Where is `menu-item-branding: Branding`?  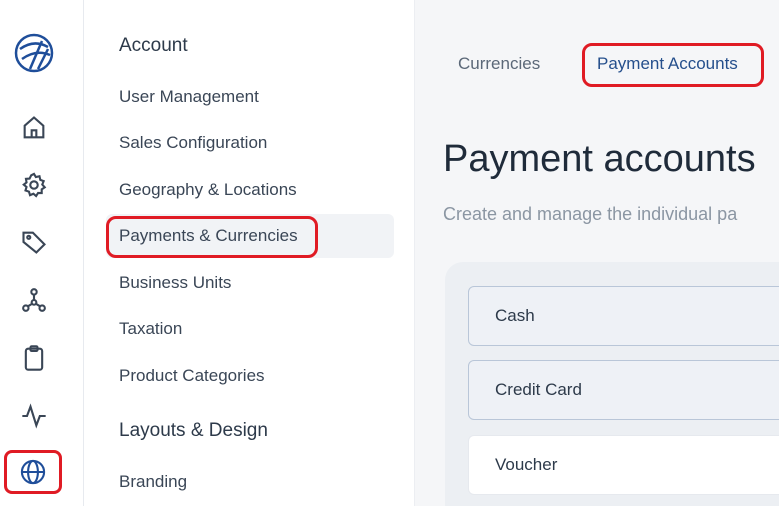 menu-item-branding: Branding is located at coordinates (153, 482).